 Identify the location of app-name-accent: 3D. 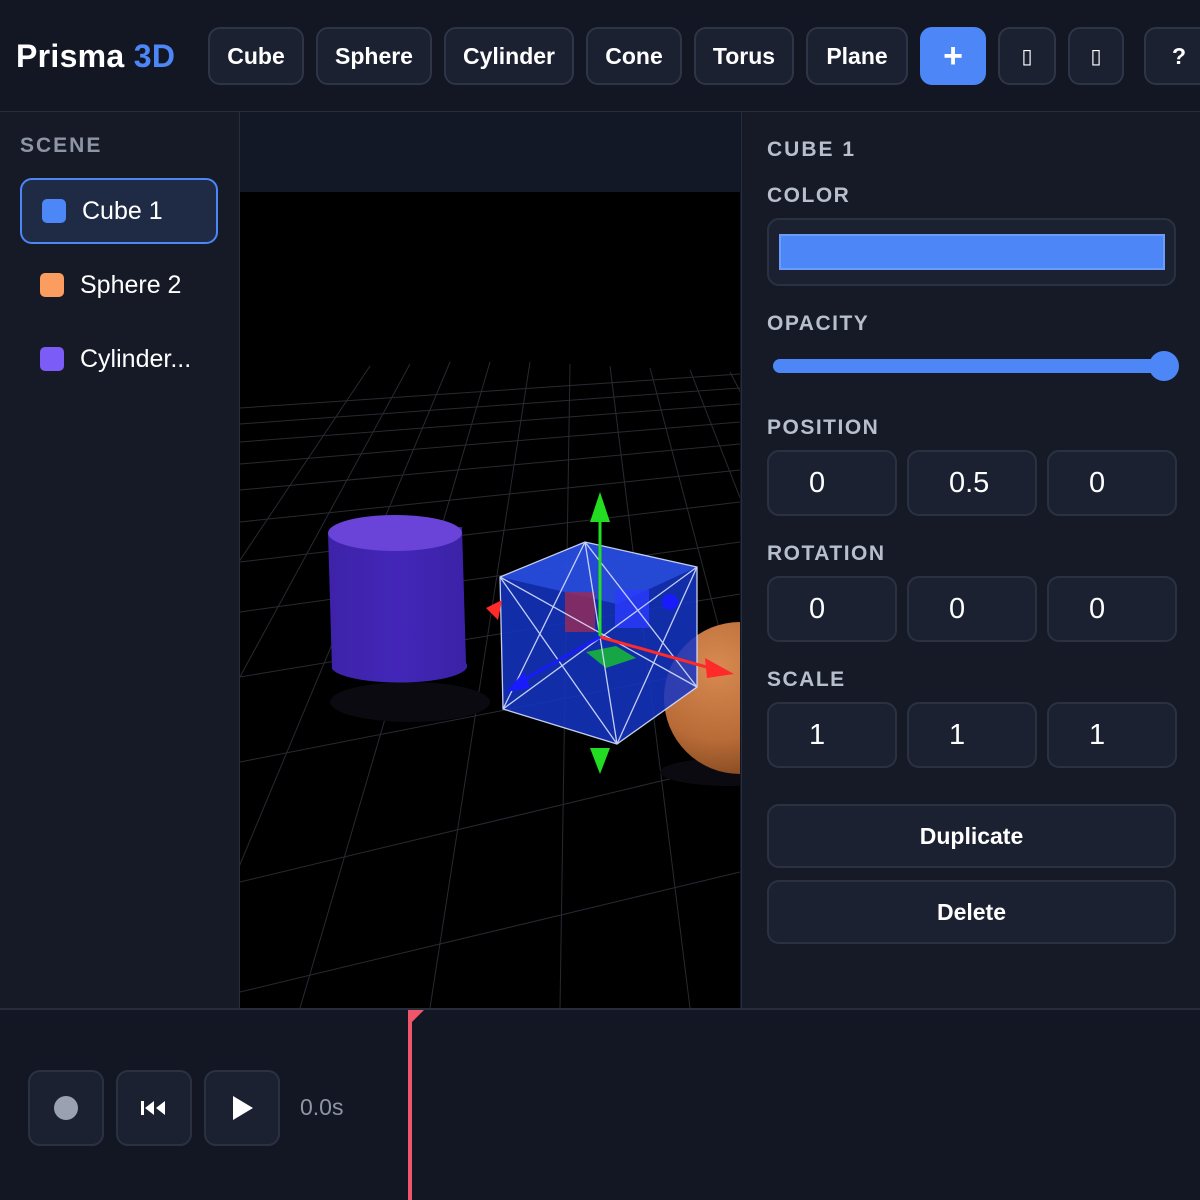
(154, 56).